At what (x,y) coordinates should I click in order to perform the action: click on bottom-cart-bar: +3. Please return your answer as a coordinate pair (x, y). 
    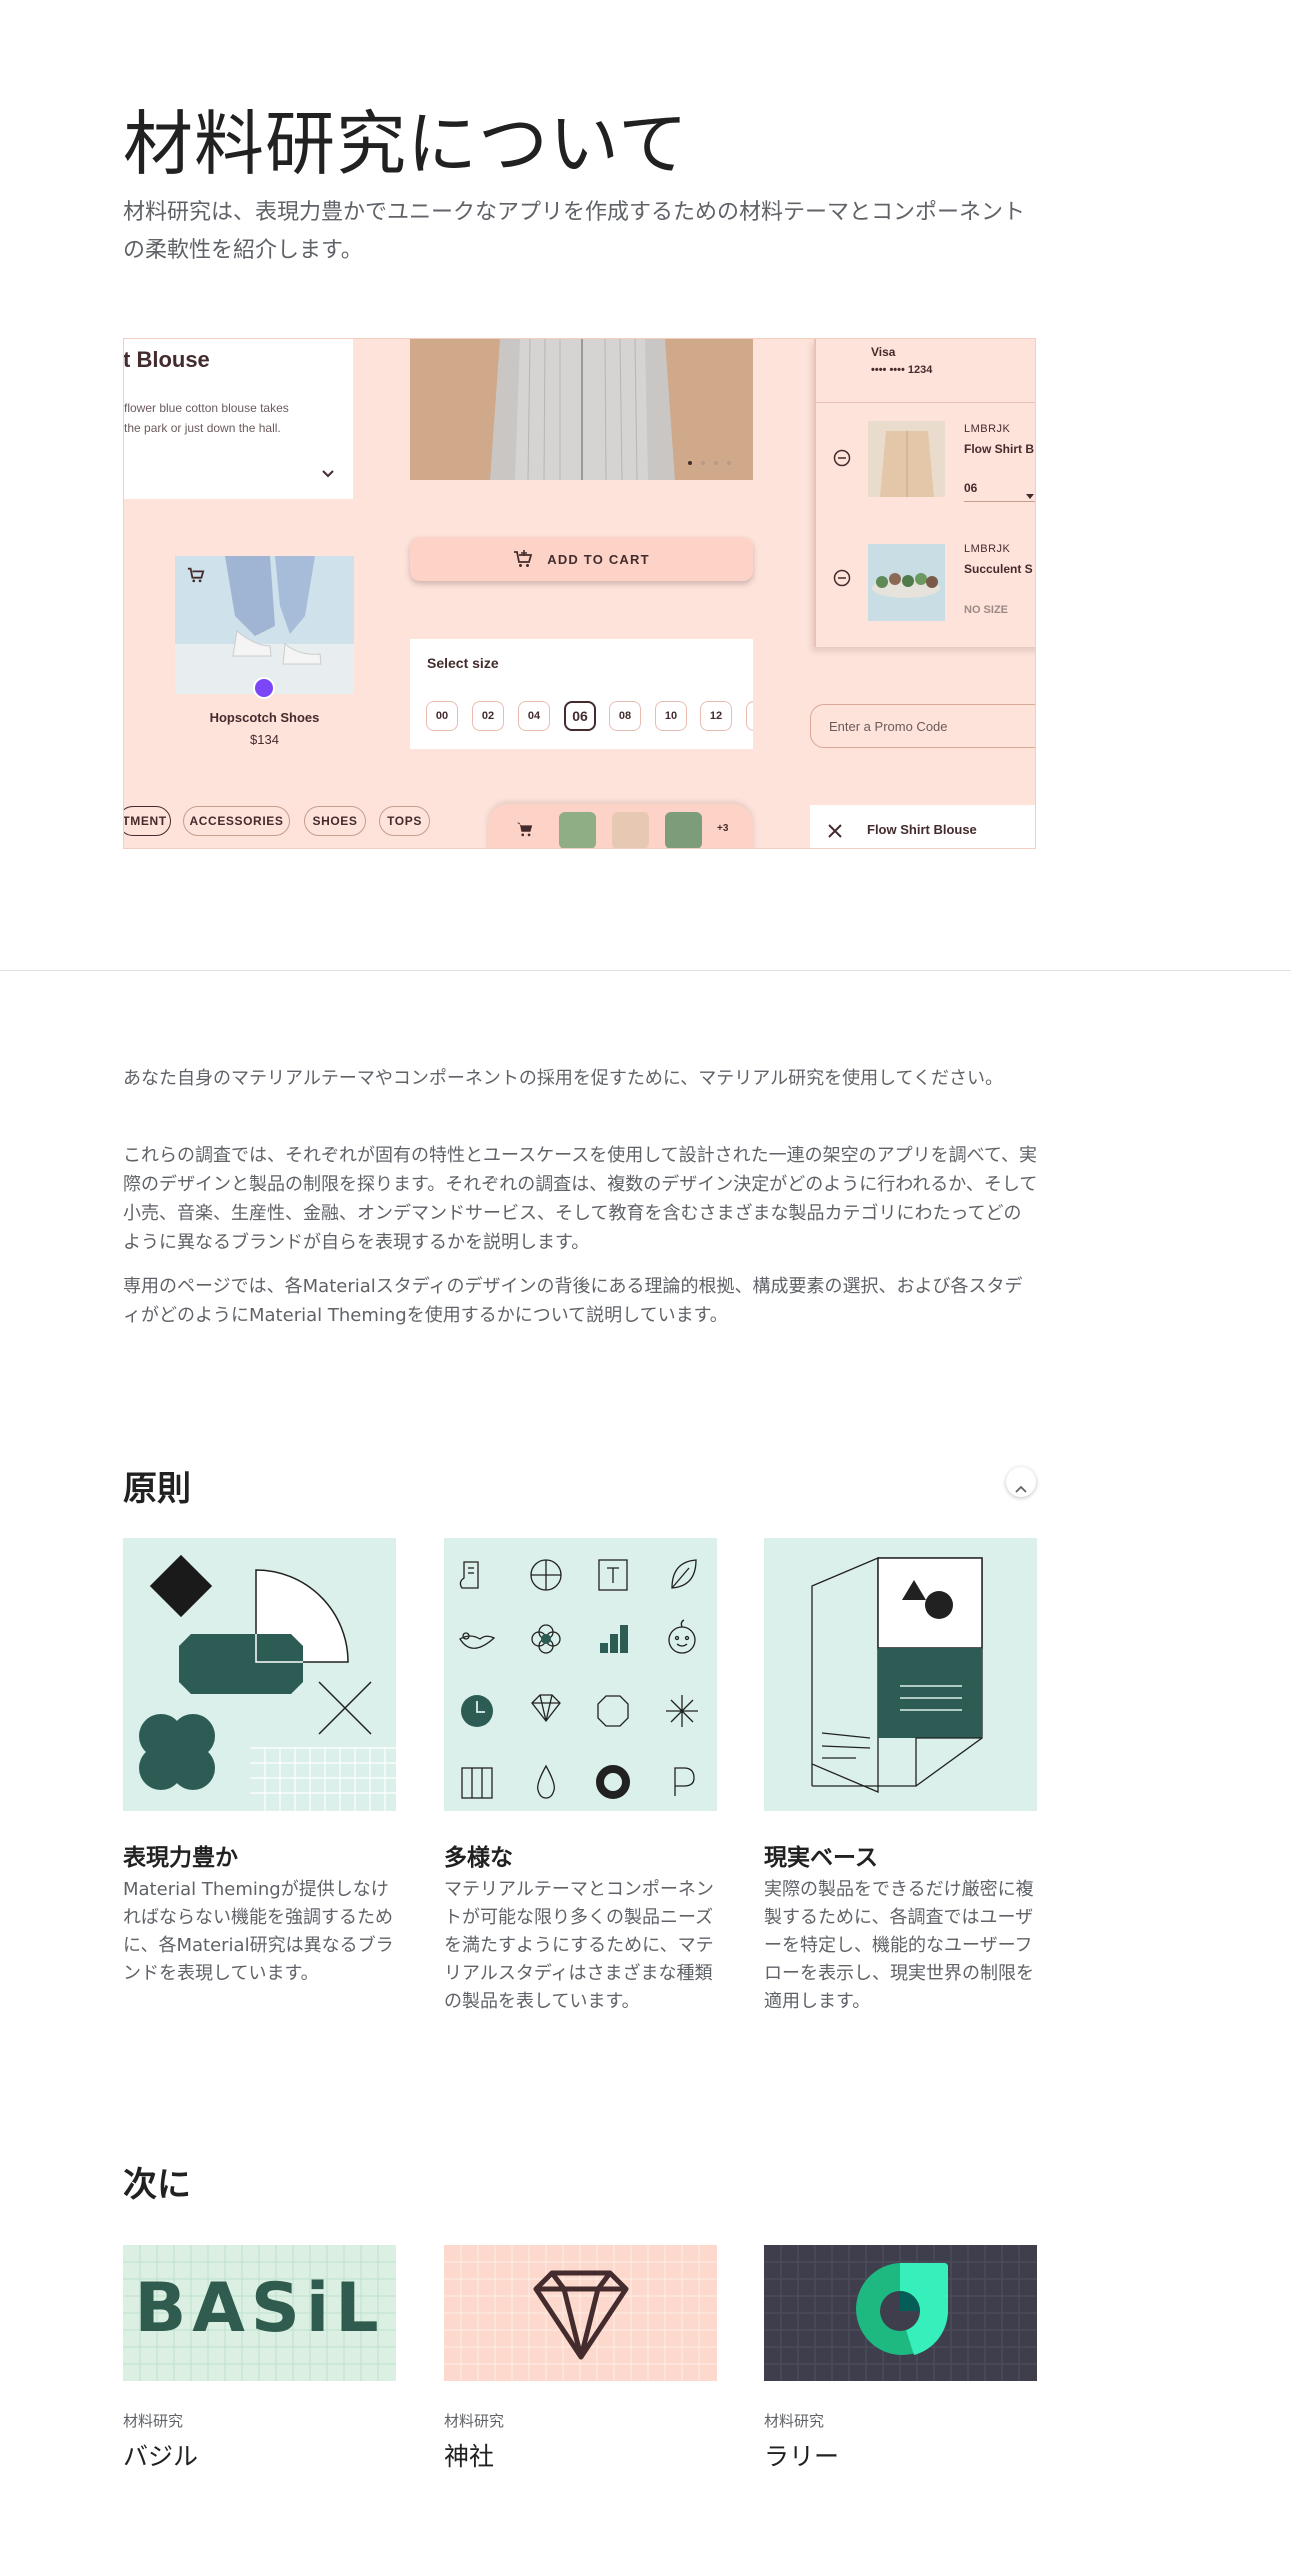
    Looking at the image, I should click on (620, 826).